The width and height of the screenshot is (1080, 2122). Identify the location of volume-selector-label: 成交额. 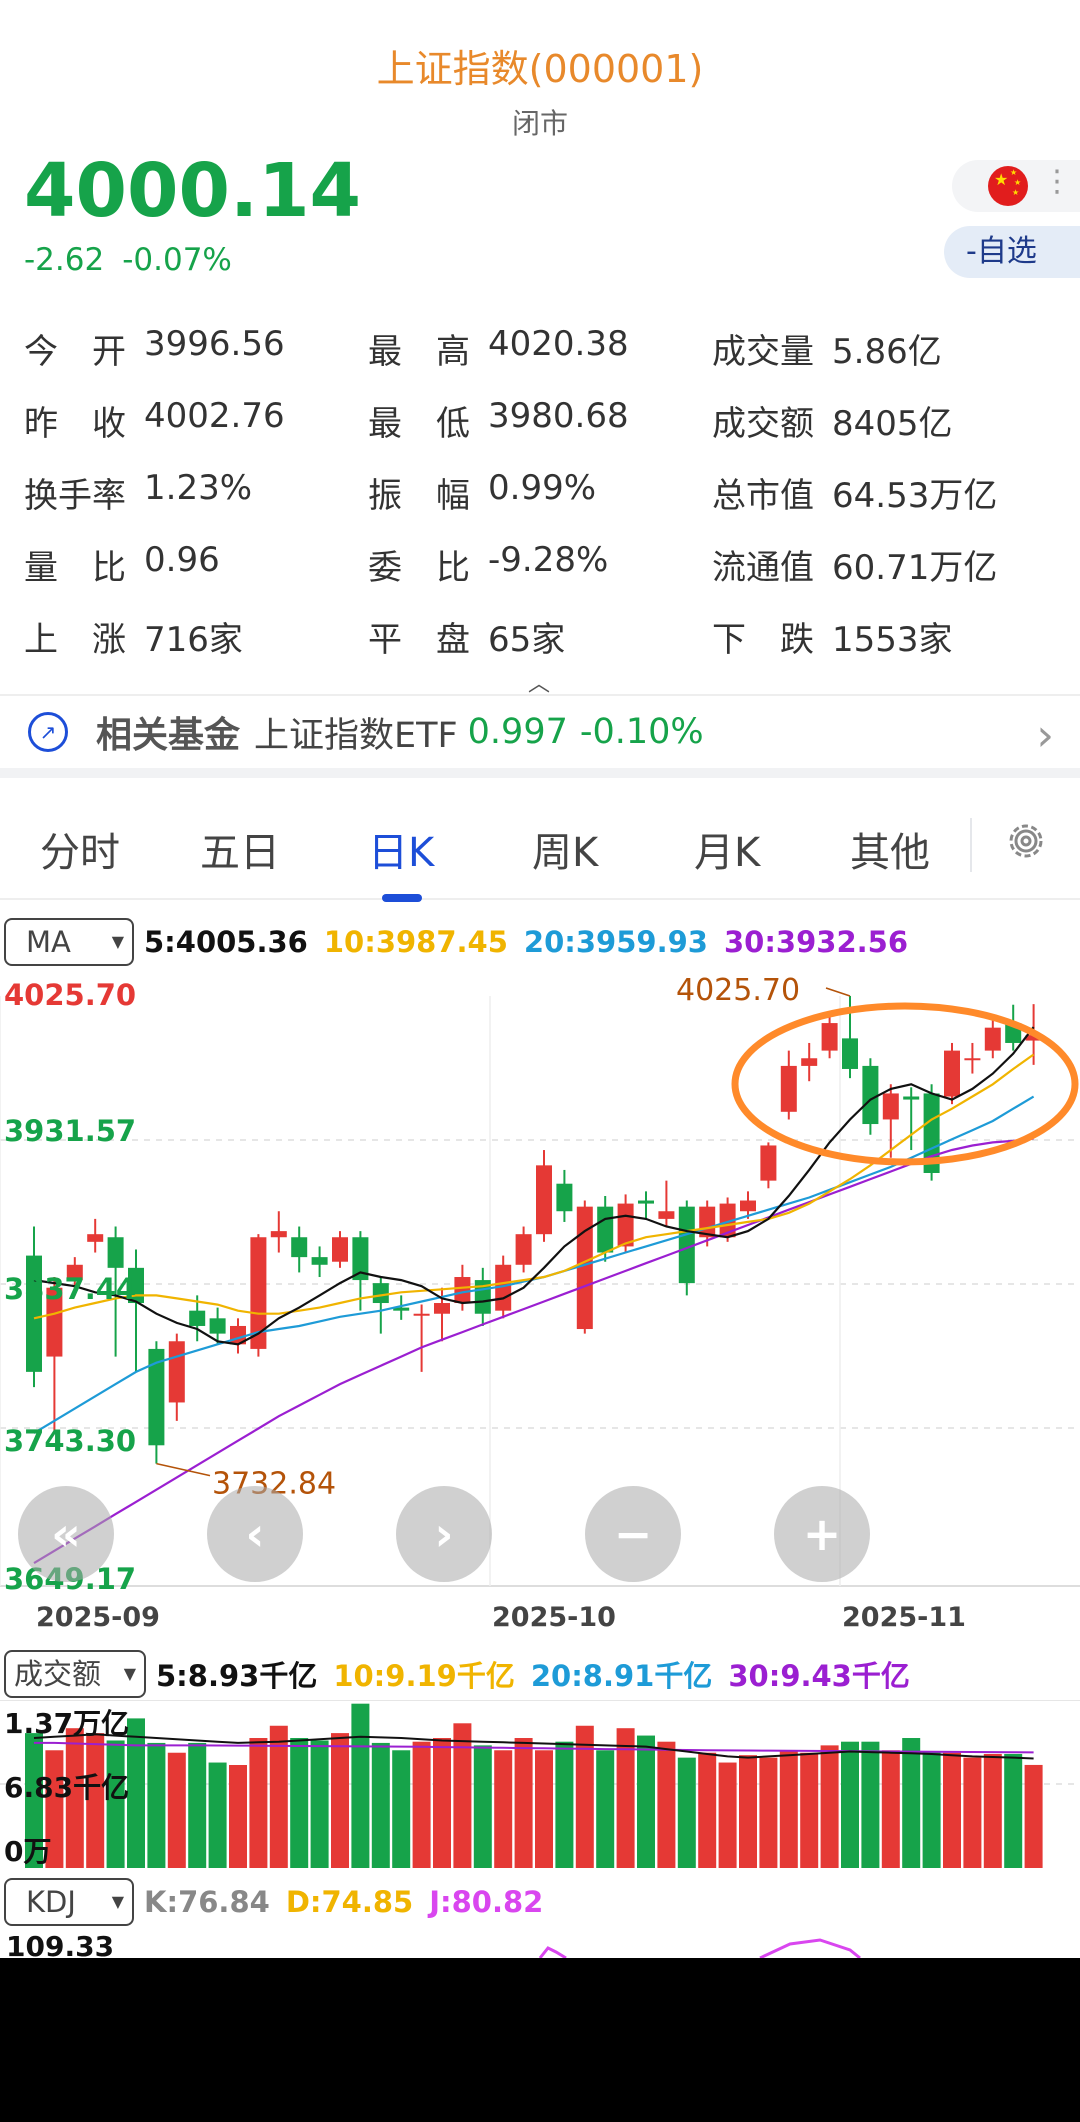
(58, 1674).